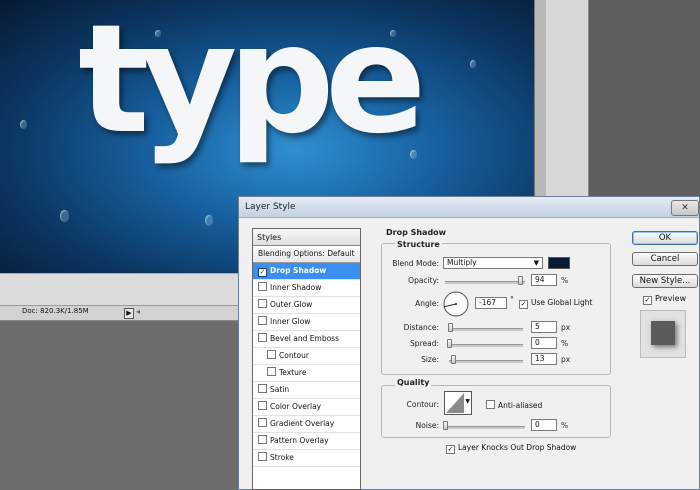  I want to click on style-checkbox-icon: ✓, so click(262, 272).